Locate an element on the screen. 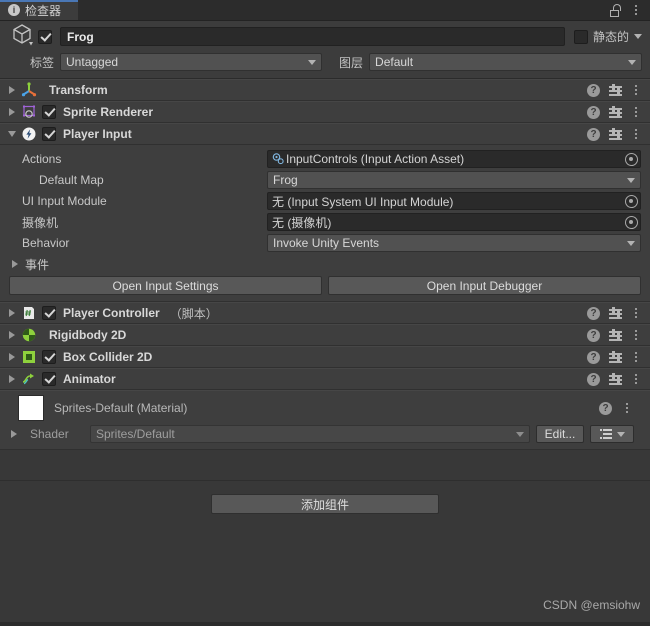 This screenshot has height=626, width=650. events-foldout: 事件 is located at coordinates (325, 264).